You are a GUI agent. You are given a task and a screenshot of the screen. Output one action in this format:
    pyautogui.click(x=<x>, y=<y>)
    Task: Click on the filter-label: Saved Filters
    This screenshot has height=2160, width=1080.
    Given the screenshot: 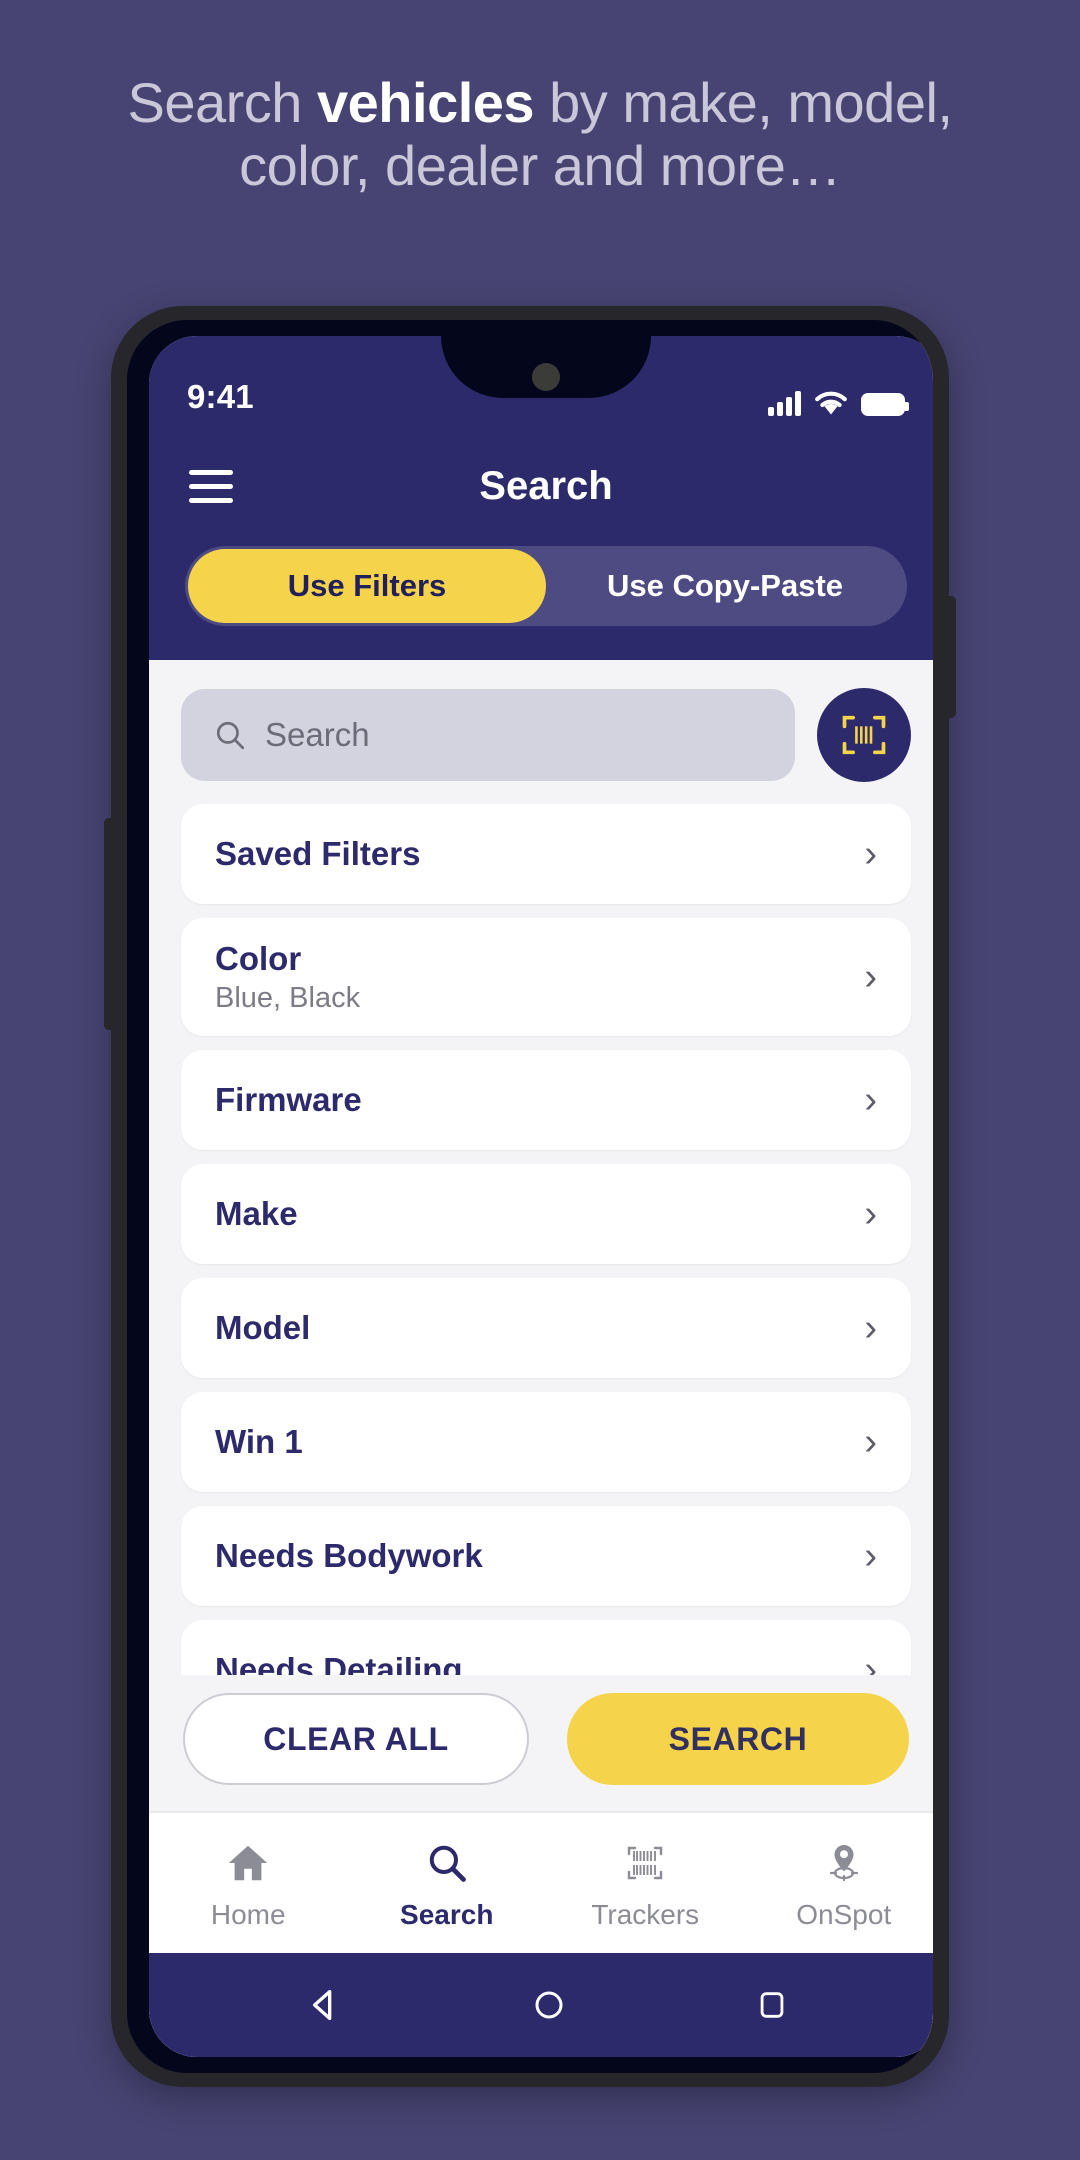 What is the action you would take?
    pyautogui.click(x=318, y=853)
    